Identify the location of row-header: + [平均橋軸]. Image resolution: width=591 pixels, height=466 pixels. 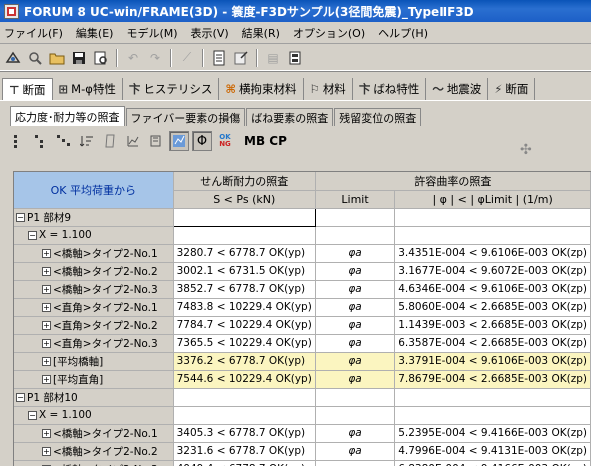
(94, 361).